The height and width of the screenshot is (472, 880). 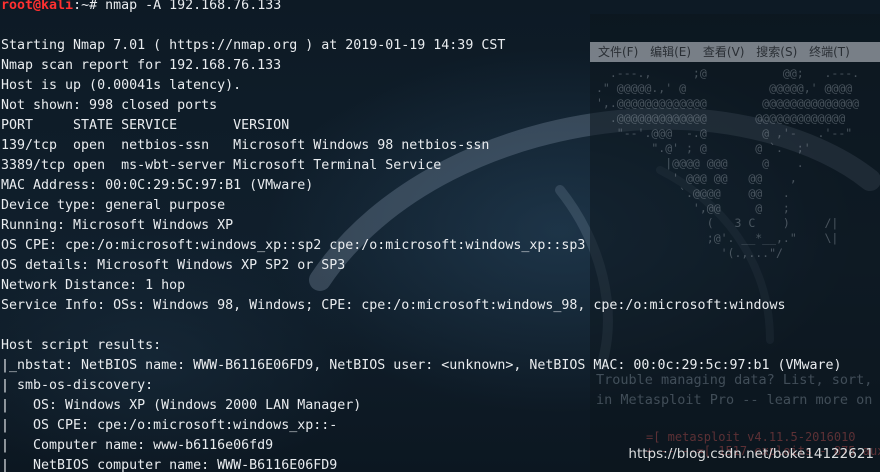 What do you see at coordinates (89, 6) in the screenshot?
I see `prompt-path: :~#` at bounding box center [89, 6].